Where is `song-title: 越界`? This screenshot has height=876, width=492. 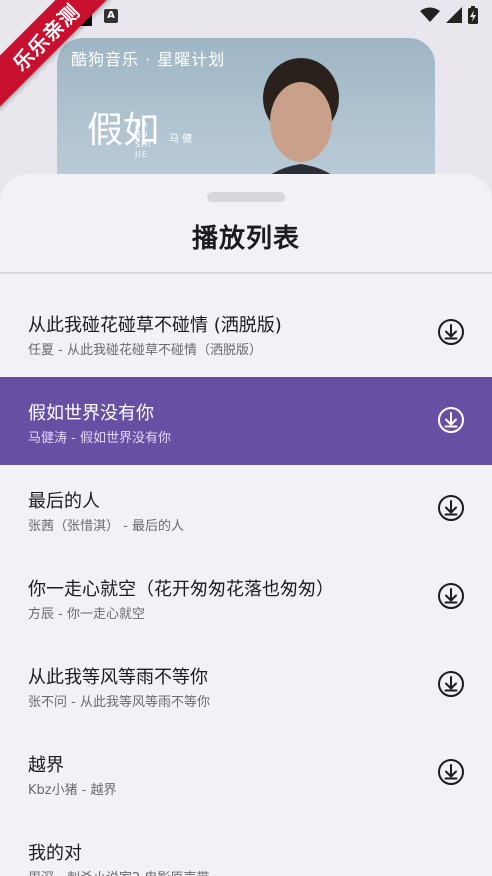 song-title: 越界 is located at coordinates (46, 765).